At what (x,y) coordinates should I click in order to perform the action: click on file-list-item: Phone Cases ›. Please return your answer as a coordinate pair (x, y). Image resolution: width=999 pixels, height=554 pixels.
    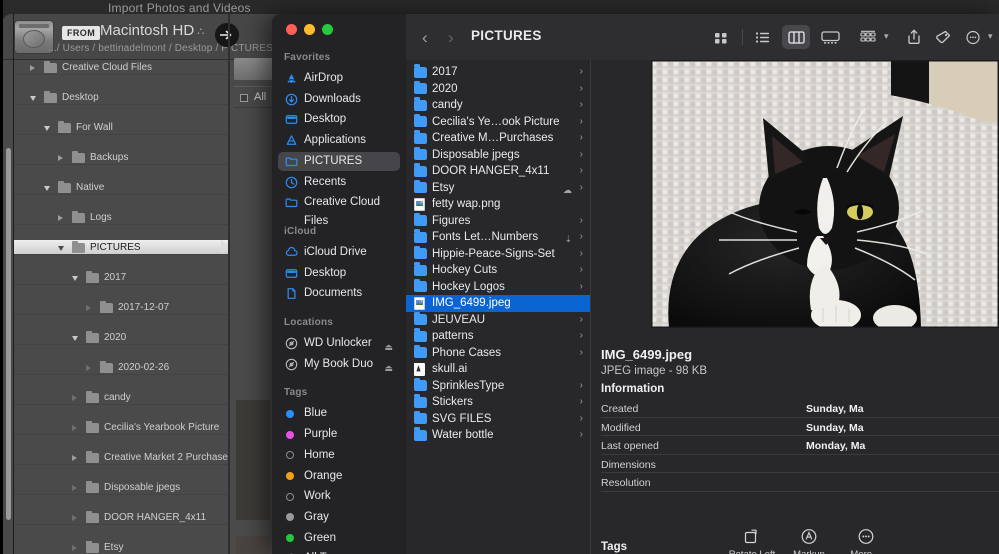
    Looking at the image, I should click on (498, 353).